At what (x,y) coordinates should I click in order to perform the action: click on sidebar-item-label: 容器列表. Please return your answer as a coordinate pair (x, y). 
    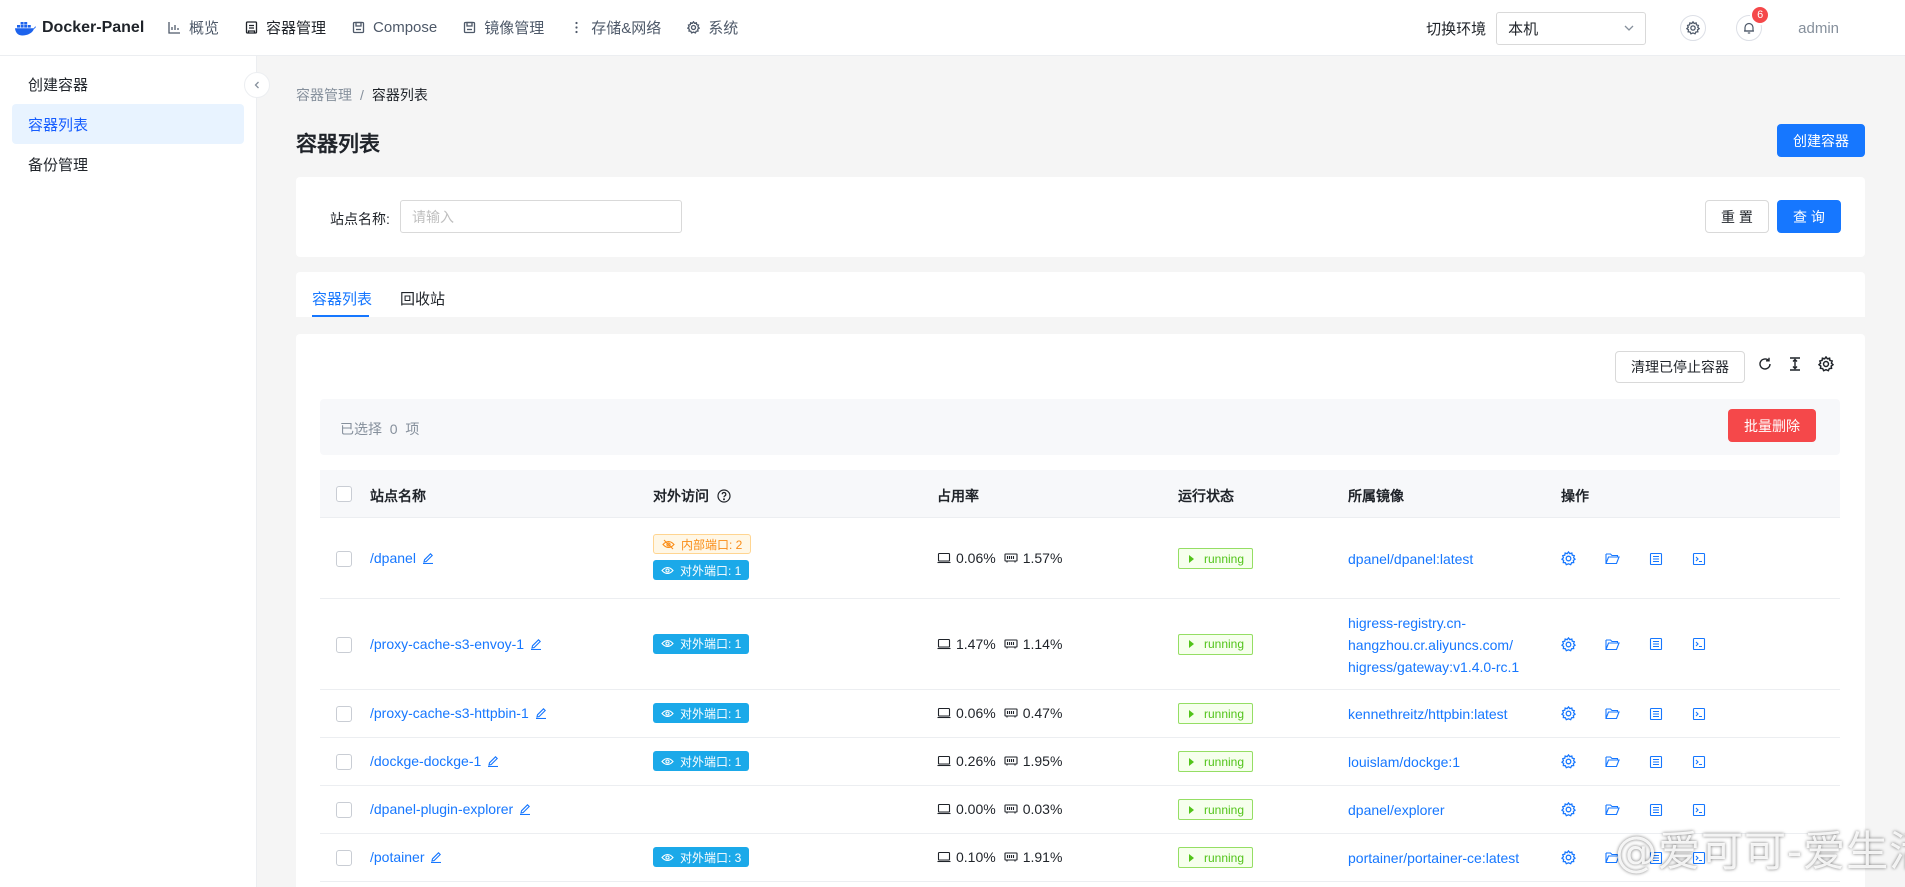
    Looking at the image, I should click on (58, 125).